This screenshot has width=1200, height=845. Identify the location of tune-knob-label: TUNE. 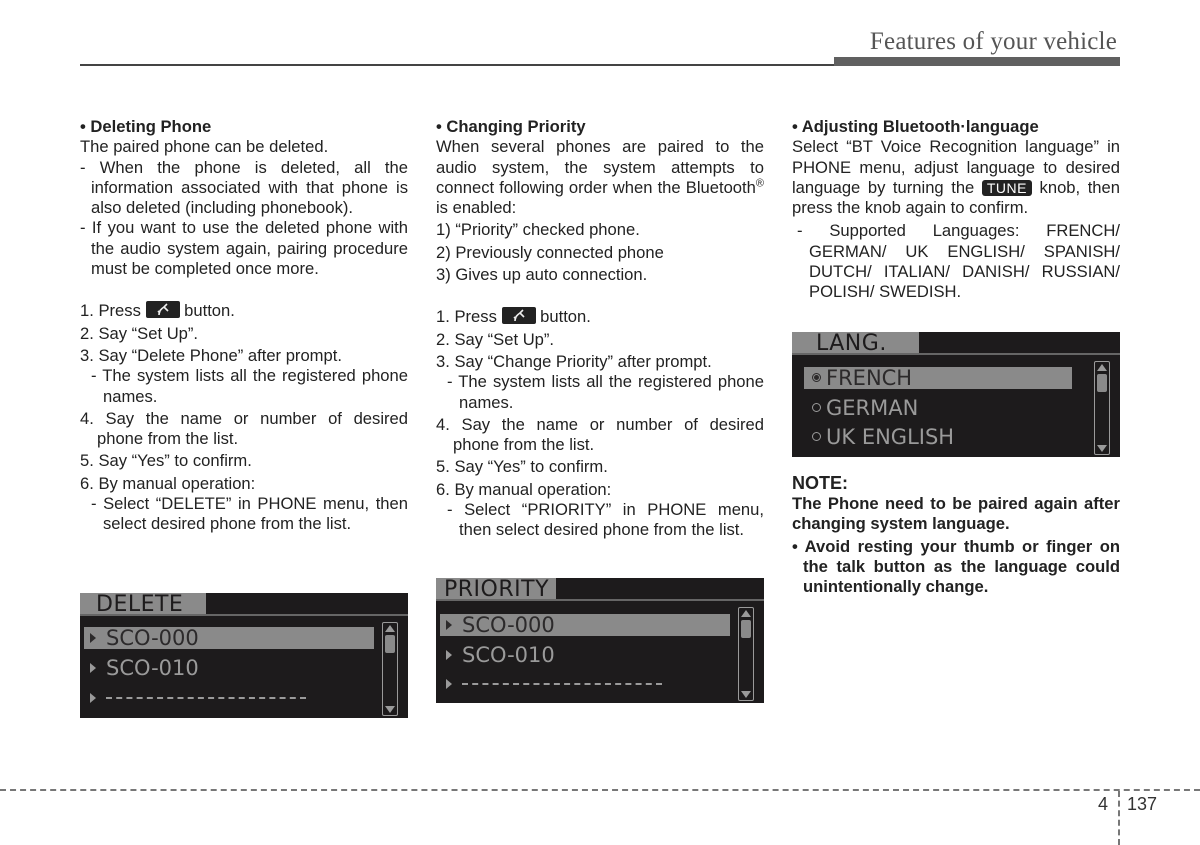
(1006, 187).